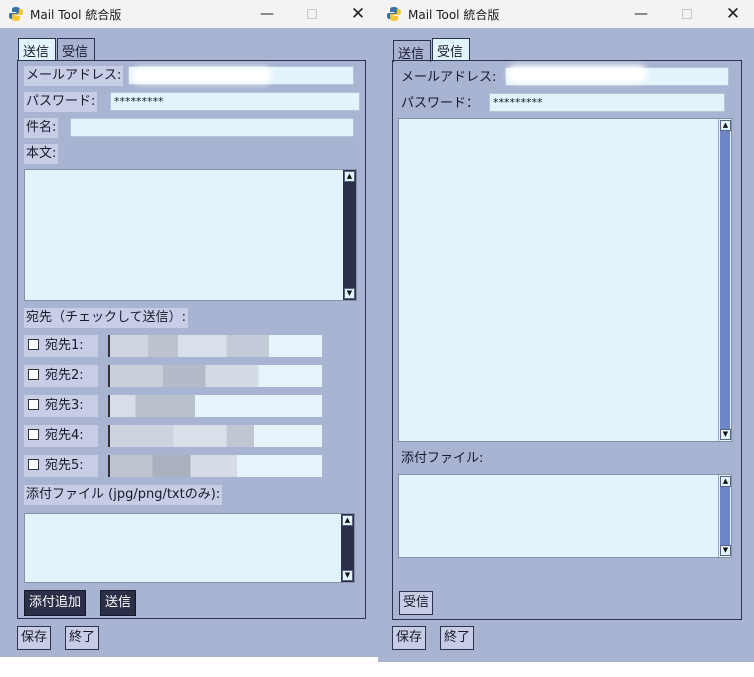  Describe the element at coordinates (440, 103) in the screenshot. I see `password-label: パスワード：` at that location.